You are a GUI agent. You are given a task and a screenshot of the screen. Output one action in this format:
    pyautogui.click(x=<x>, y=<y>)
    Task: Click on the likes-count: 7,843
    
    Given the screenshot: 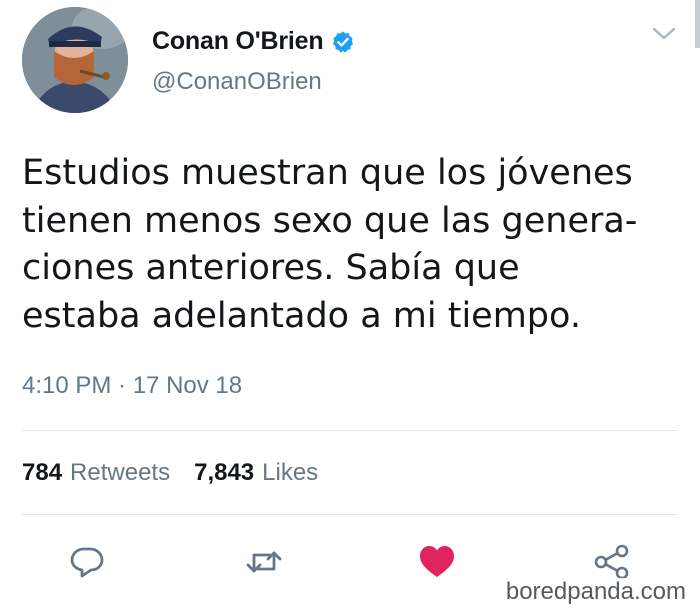 What is the action you would take?
    pyautogui.click(x=224, y=472)
    